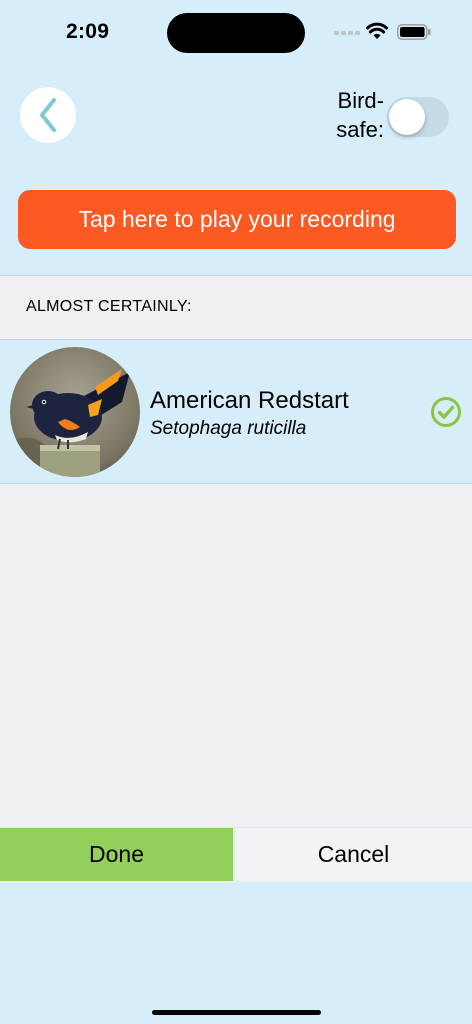 This screenshot has width=472, height=1024. I want to click on battery-icon, so click(414, 32).